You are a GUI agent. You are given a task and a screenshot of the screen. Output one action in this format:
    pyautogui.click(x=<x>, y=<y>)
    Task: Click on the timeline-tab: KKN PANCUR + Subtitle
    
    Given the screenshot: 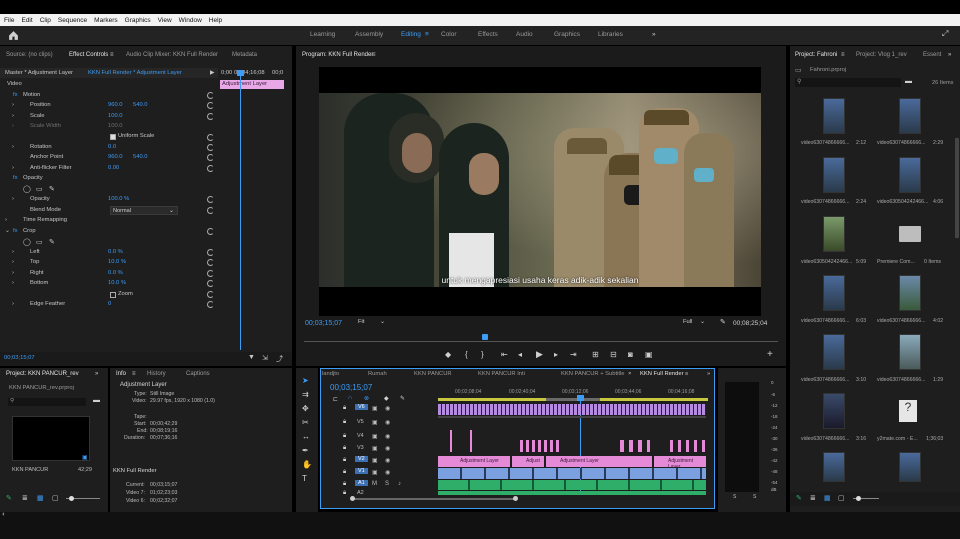 What is the action you would take?
    pyautogui.click(x=593, y=374)
    